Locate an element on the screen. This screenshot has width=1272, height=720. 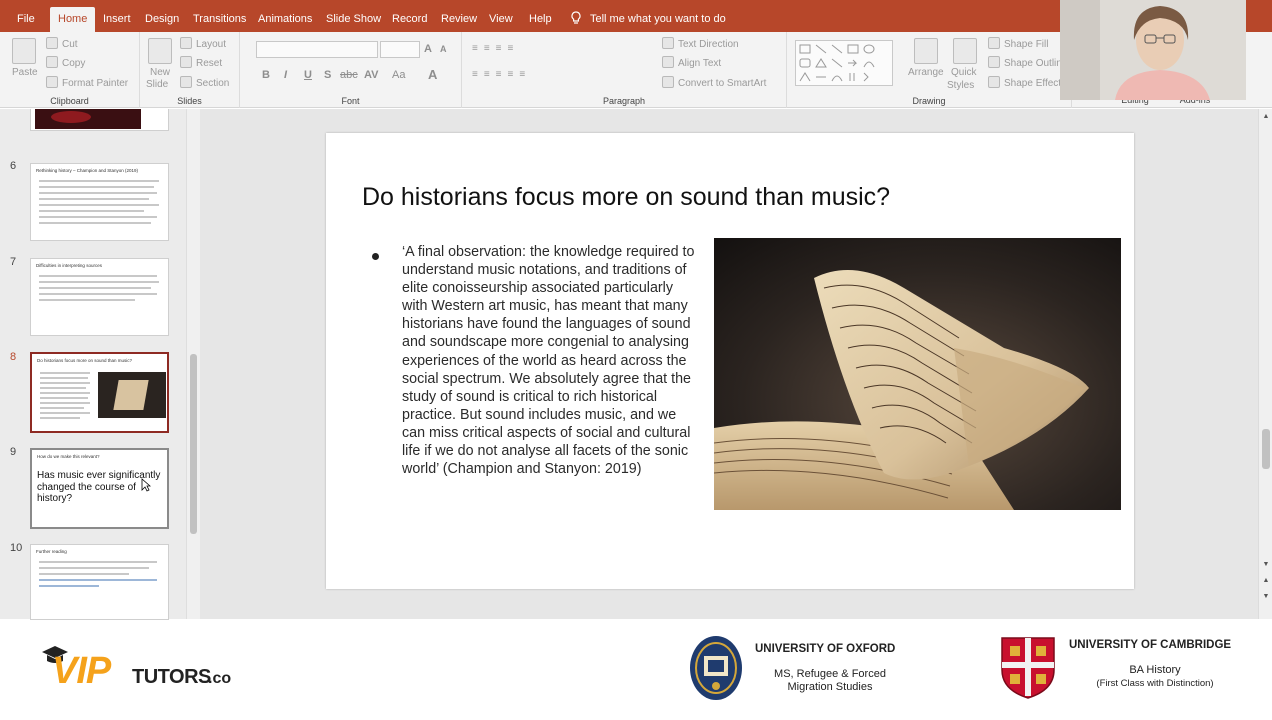
bold-button: B is located at coordinates (266, 75).